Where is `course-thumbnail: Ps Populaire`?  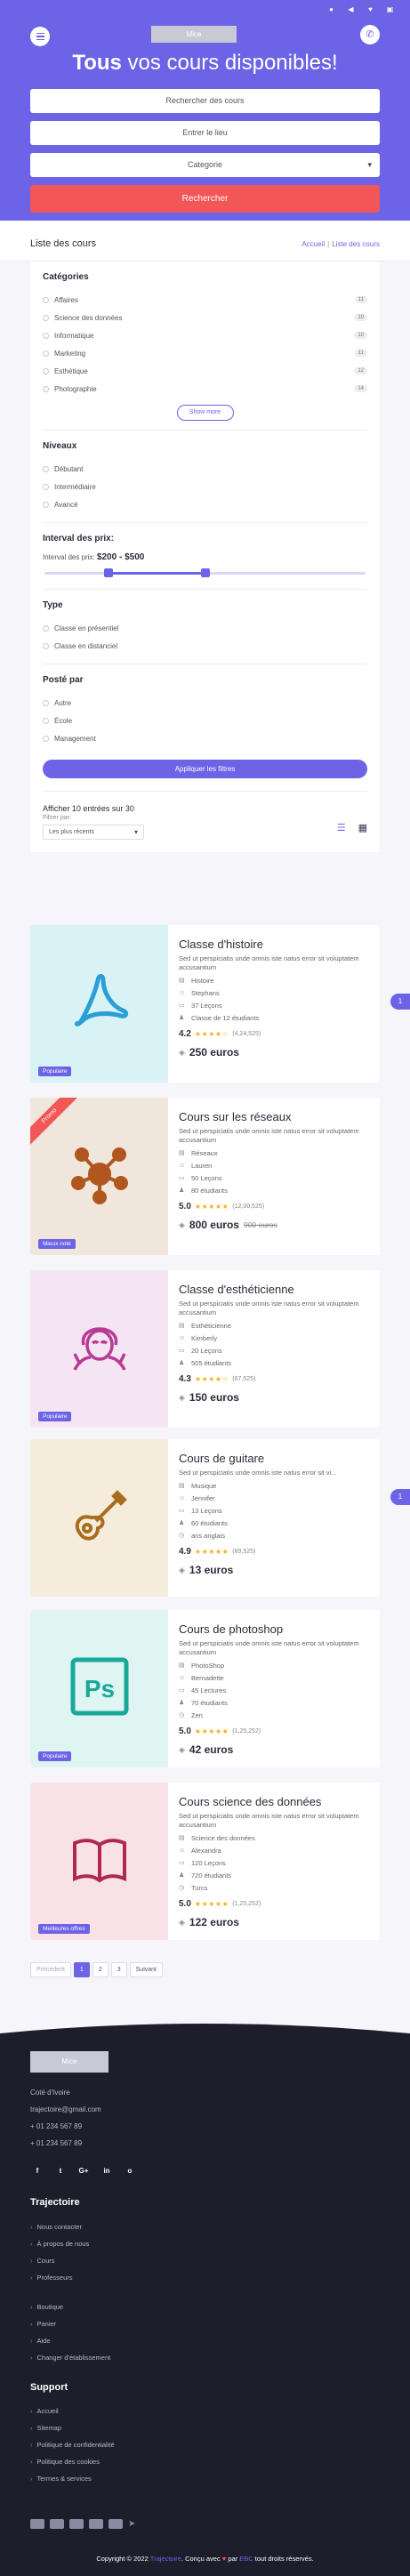 course-thumbnail: Ps Populaire is located at coordinates (99, 1688).